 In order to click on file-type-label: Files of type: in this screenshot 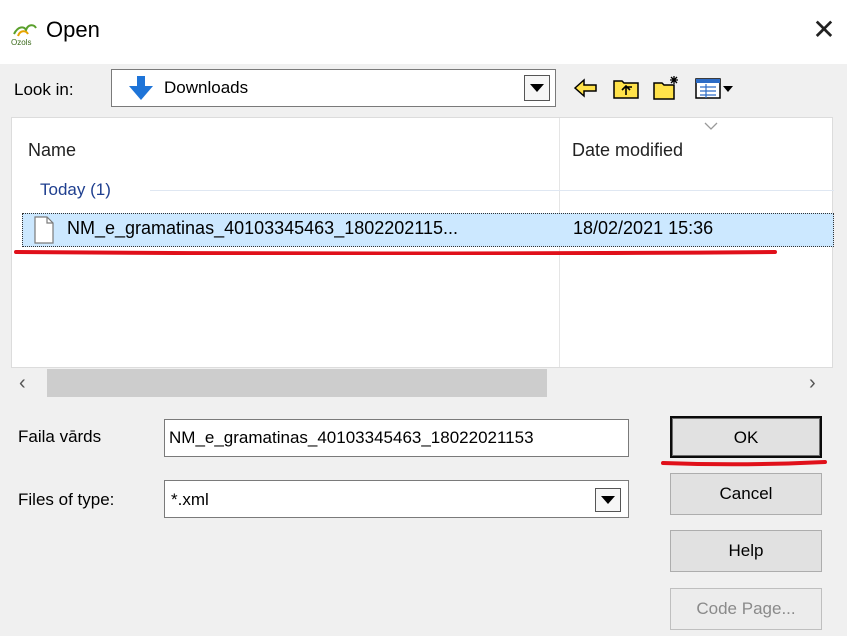, I will do `click(66, 499)`.